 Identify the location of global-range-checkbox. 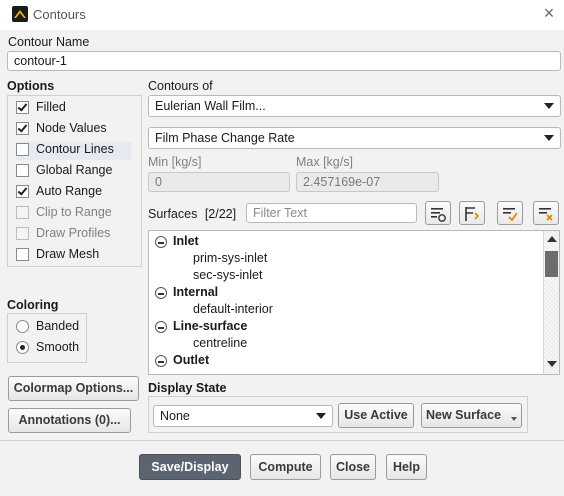
(22, 170).